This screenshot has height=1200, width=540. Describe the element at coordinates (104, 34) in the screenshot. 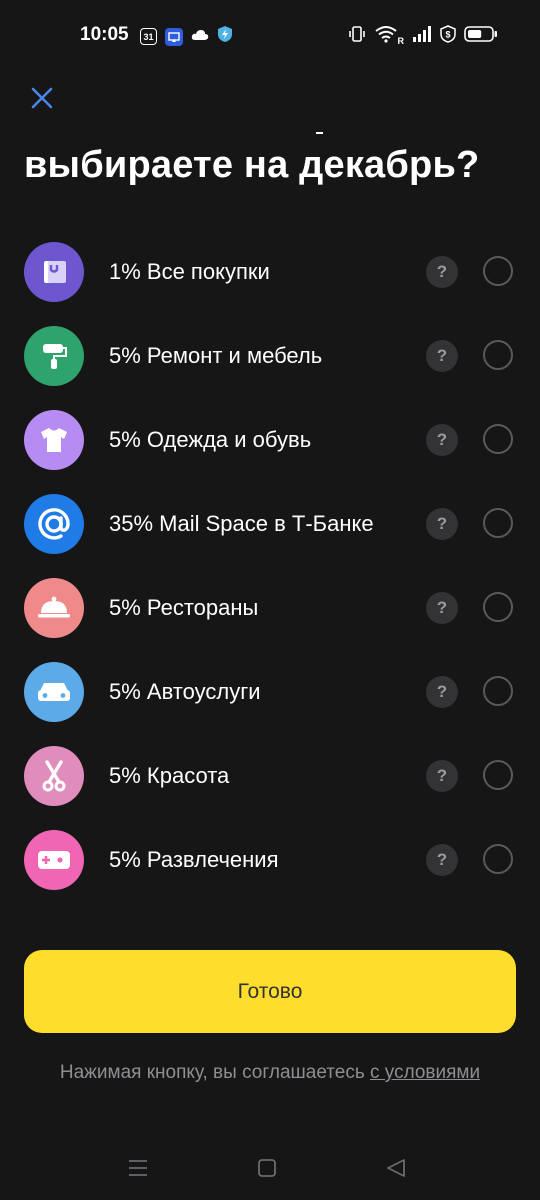

I see `status-time: 10:05` at that location.